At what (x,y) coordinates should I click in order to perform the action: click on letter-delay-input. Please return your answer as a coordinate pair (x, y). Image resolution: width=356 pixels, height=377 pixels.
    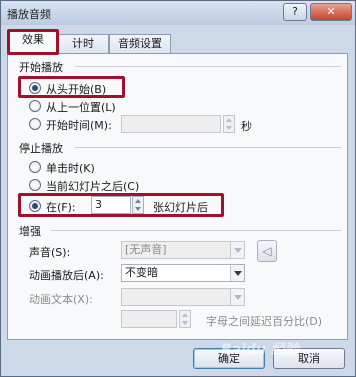
    Looking at the image, I should click on (149, 319).